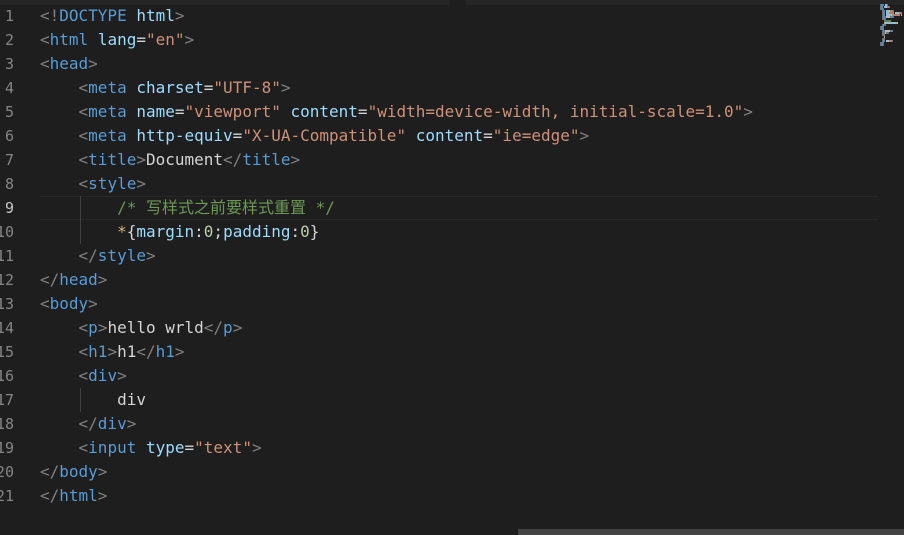 The image size is (904, 535). I want to click on line-number: 18, so click(7, 424).